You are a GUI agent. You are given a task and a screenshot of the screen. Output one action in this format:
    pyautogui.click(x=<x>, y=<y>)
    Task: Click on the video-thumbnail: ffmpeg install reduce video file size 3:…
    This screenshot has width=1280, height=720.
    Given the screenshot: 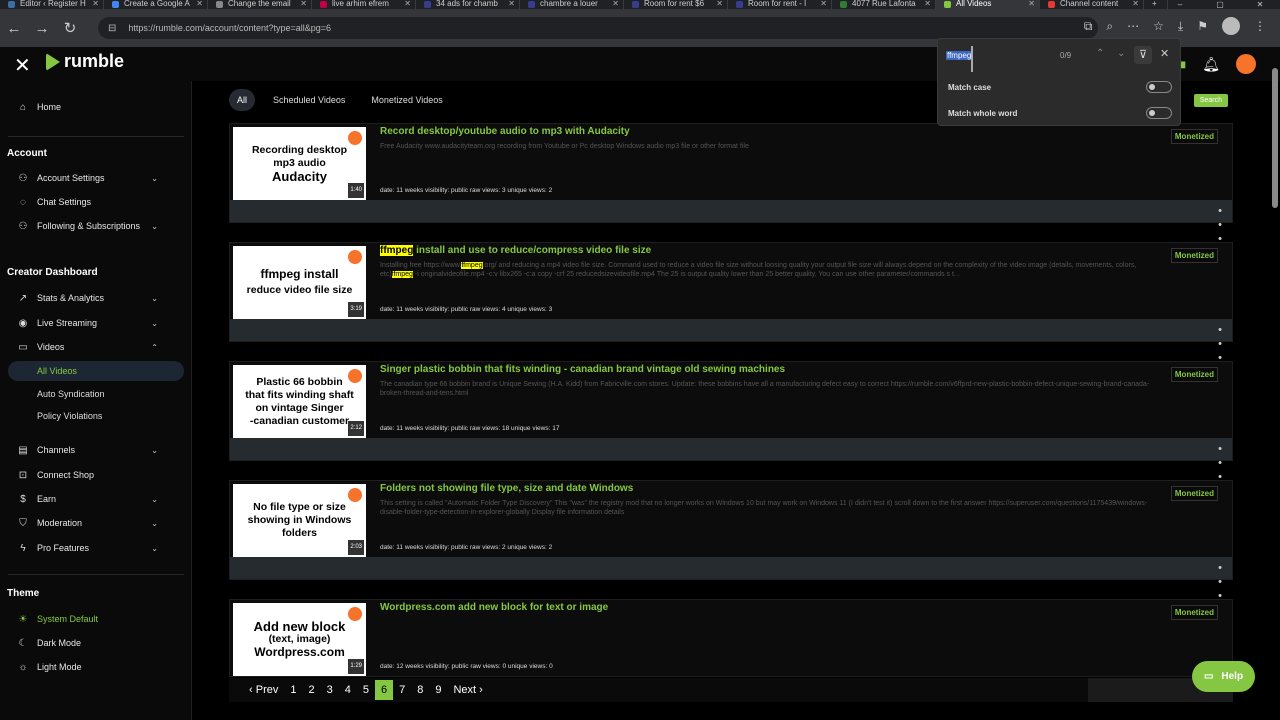 What is the action you would take?
    pyautogui.click(x=299, y=282)
    